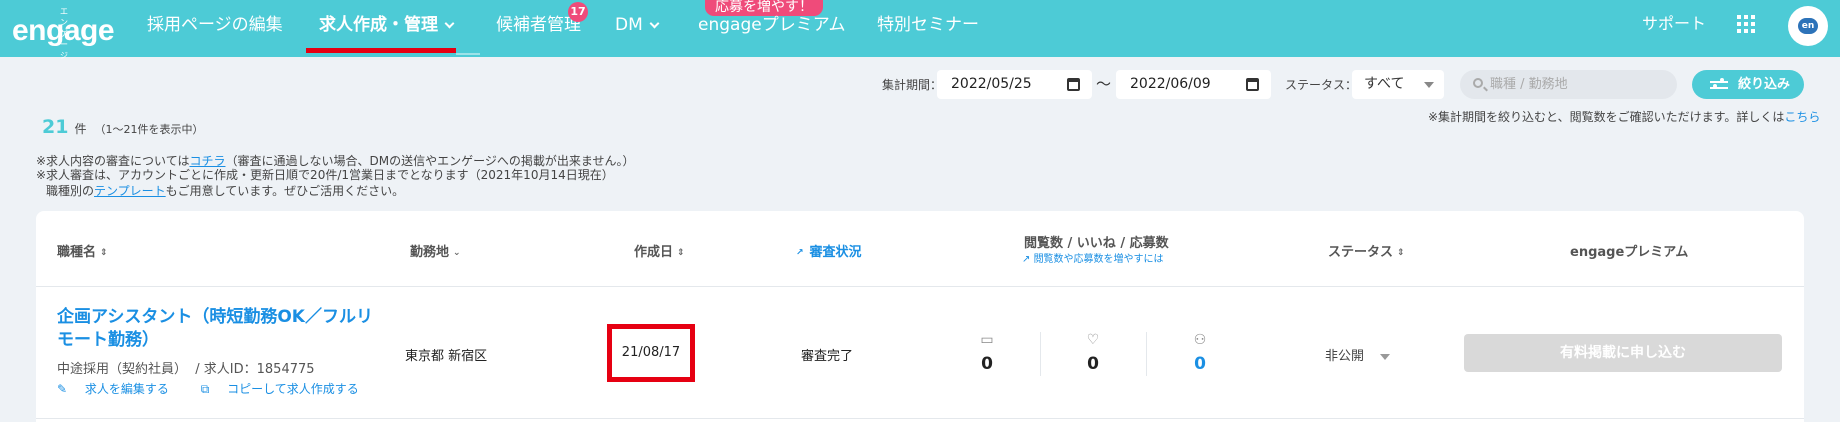 This screenshot has width=1840, height=422. Describe the element at coordinates (987, 353) in the screenshot. I see `views-stat: ▭ 0` at that location.